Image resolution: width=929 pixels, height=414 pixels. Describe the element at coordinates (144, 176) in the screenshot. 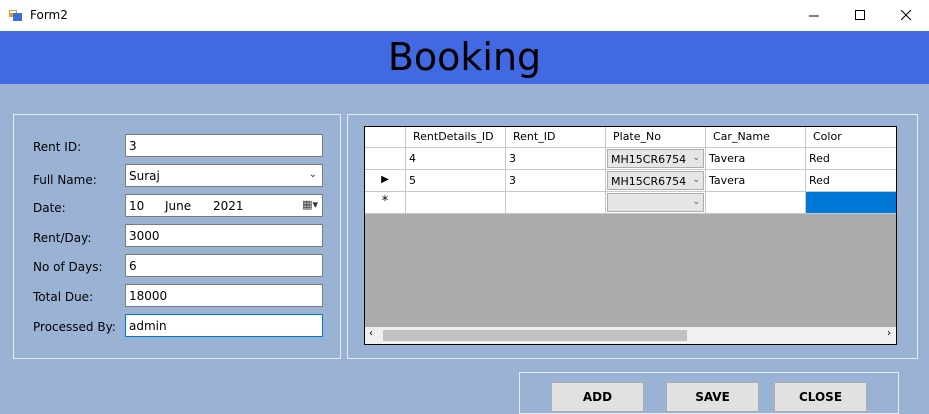

I see `full-name-value: Suraj` at that location.